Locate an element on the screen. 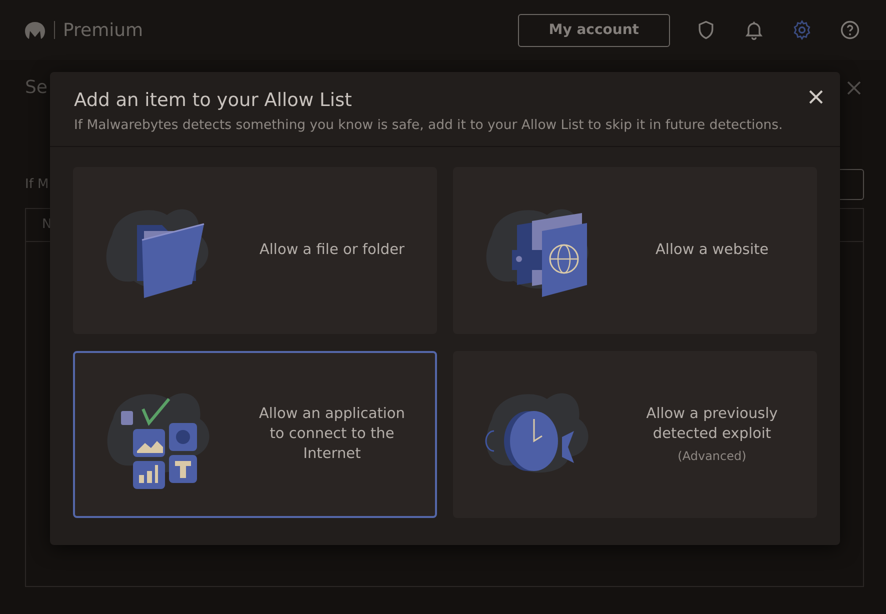 Image resolution: width=886 pixels, height=614 pixels. option-card: Allow a website is located at coordinates (635, 250).